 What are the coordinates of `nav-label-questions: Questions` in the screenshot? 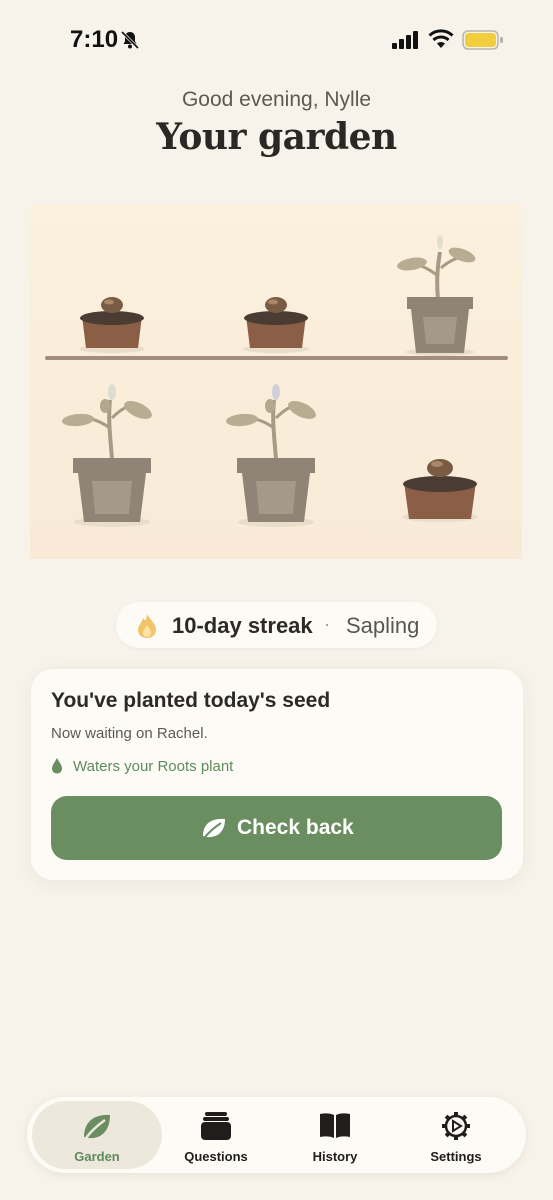 It's located at (216, 1156).